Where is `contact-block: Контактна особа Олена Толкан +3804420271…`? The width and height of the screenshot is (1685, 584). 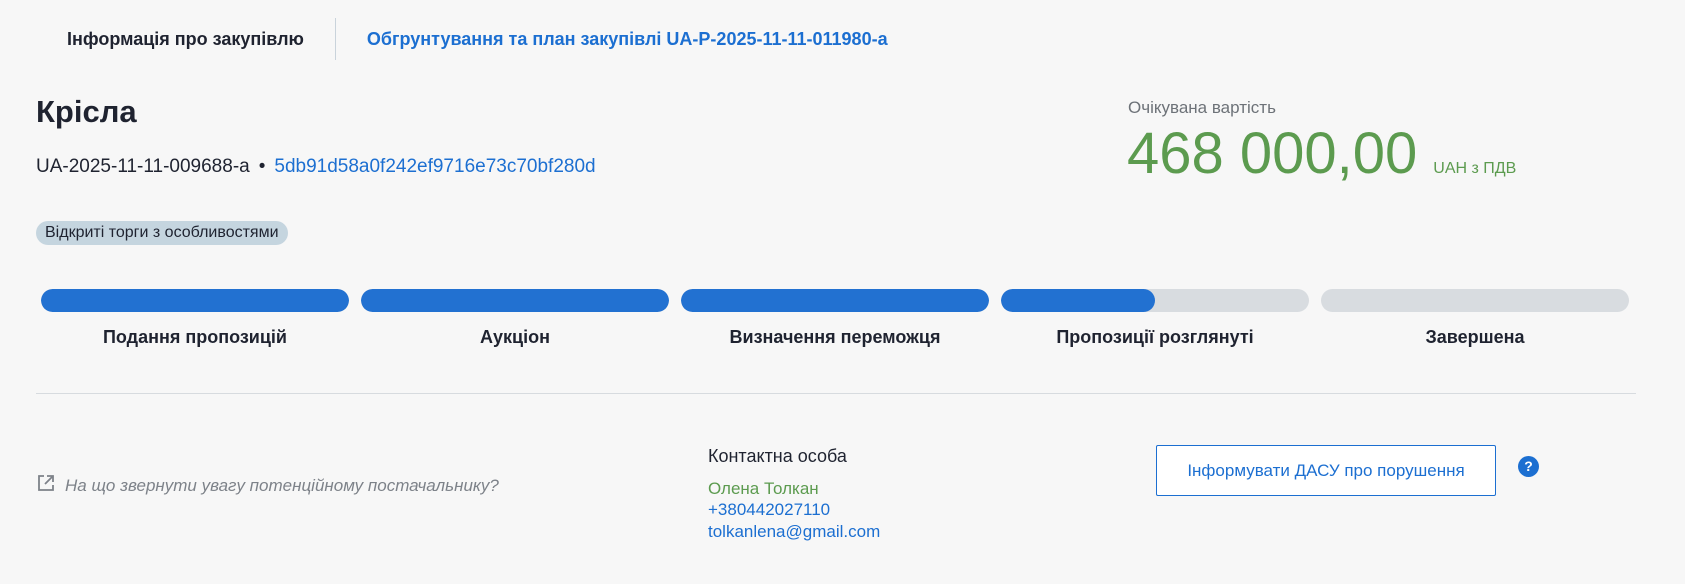
contact-block: Контактна особа Олена Толкан +3804420271… is located at coordinates (794, 494).